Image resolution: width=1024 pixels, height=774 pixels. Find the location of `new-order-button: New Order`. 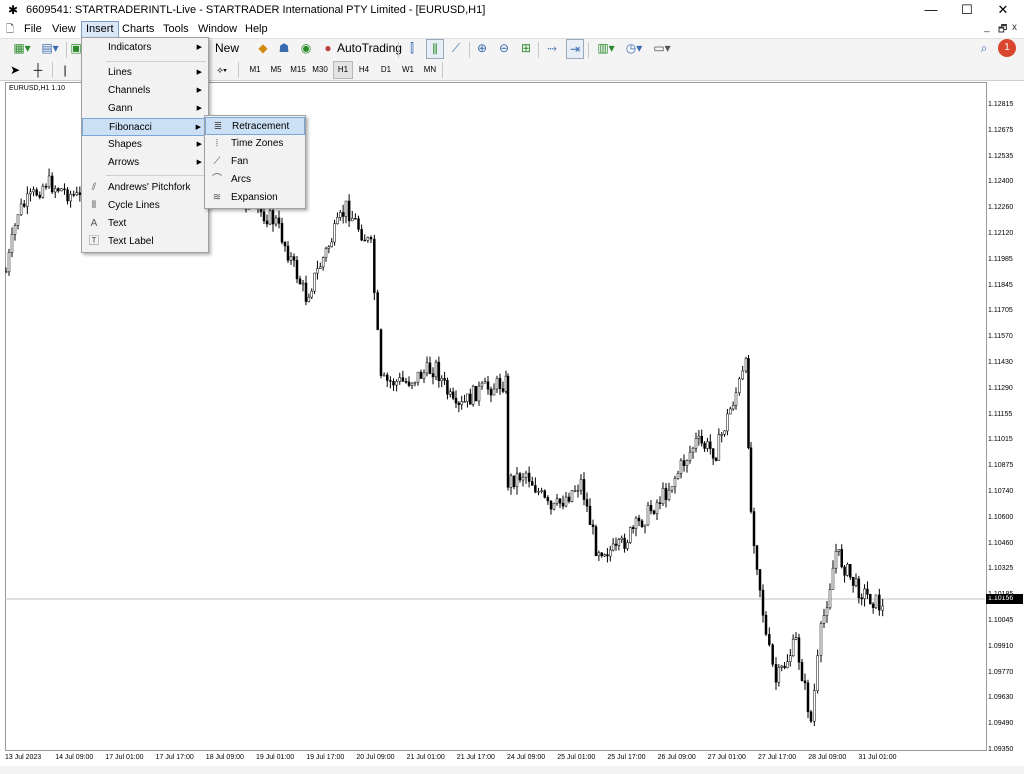

new-order-button: New Order is located at coordinates (227, 56).